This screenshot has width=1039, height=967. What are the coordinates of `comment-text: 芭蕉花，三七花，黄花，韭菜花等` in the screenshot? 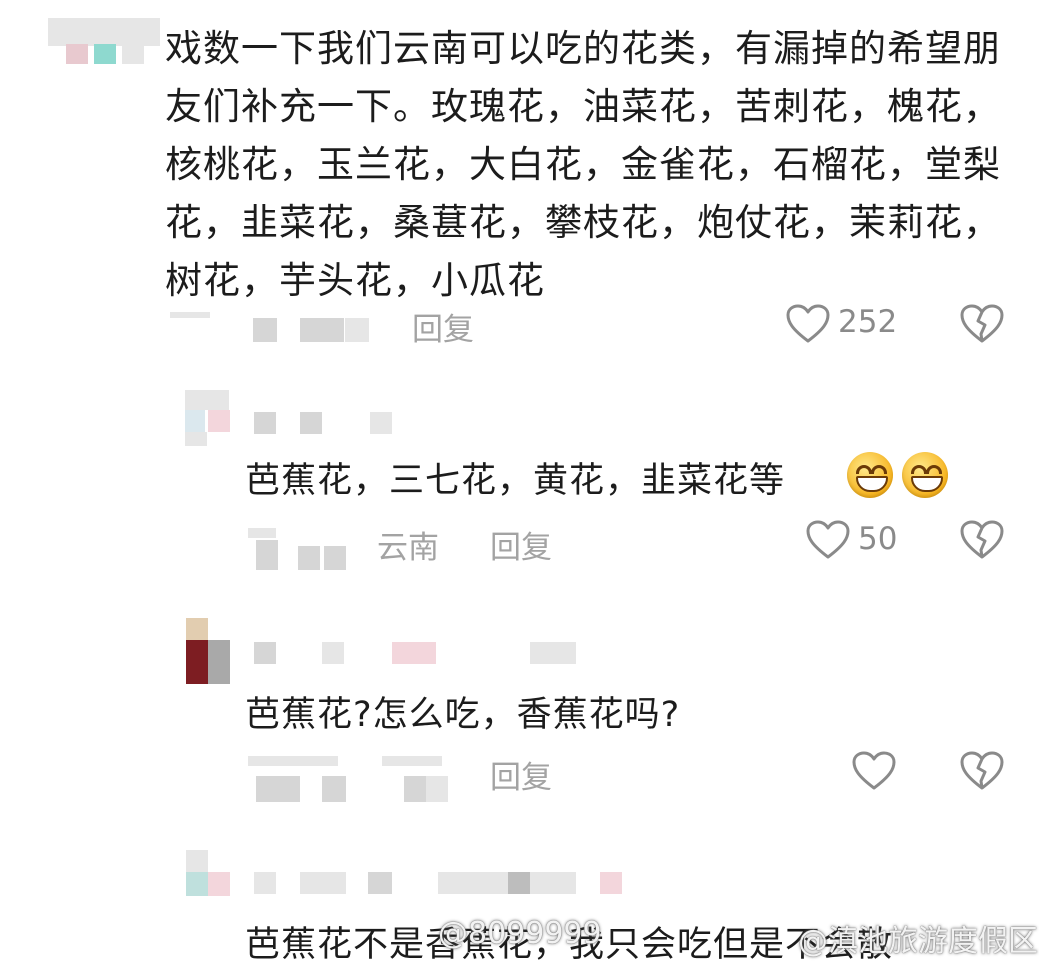 It's located at (515, 481).